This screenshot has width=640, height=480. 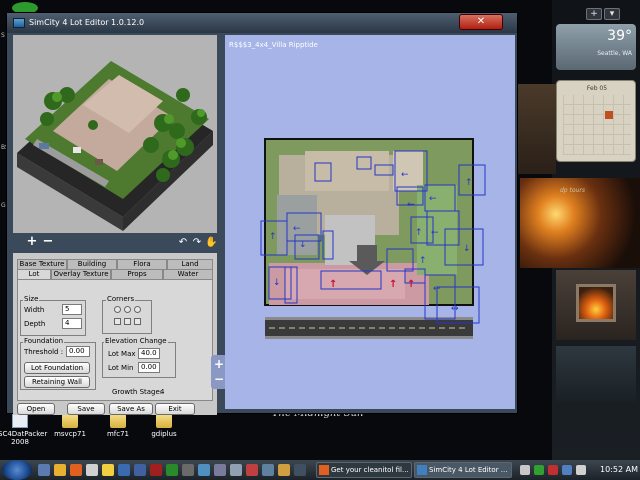 I want to click on calendar-grid, so click(x=597, y=125).